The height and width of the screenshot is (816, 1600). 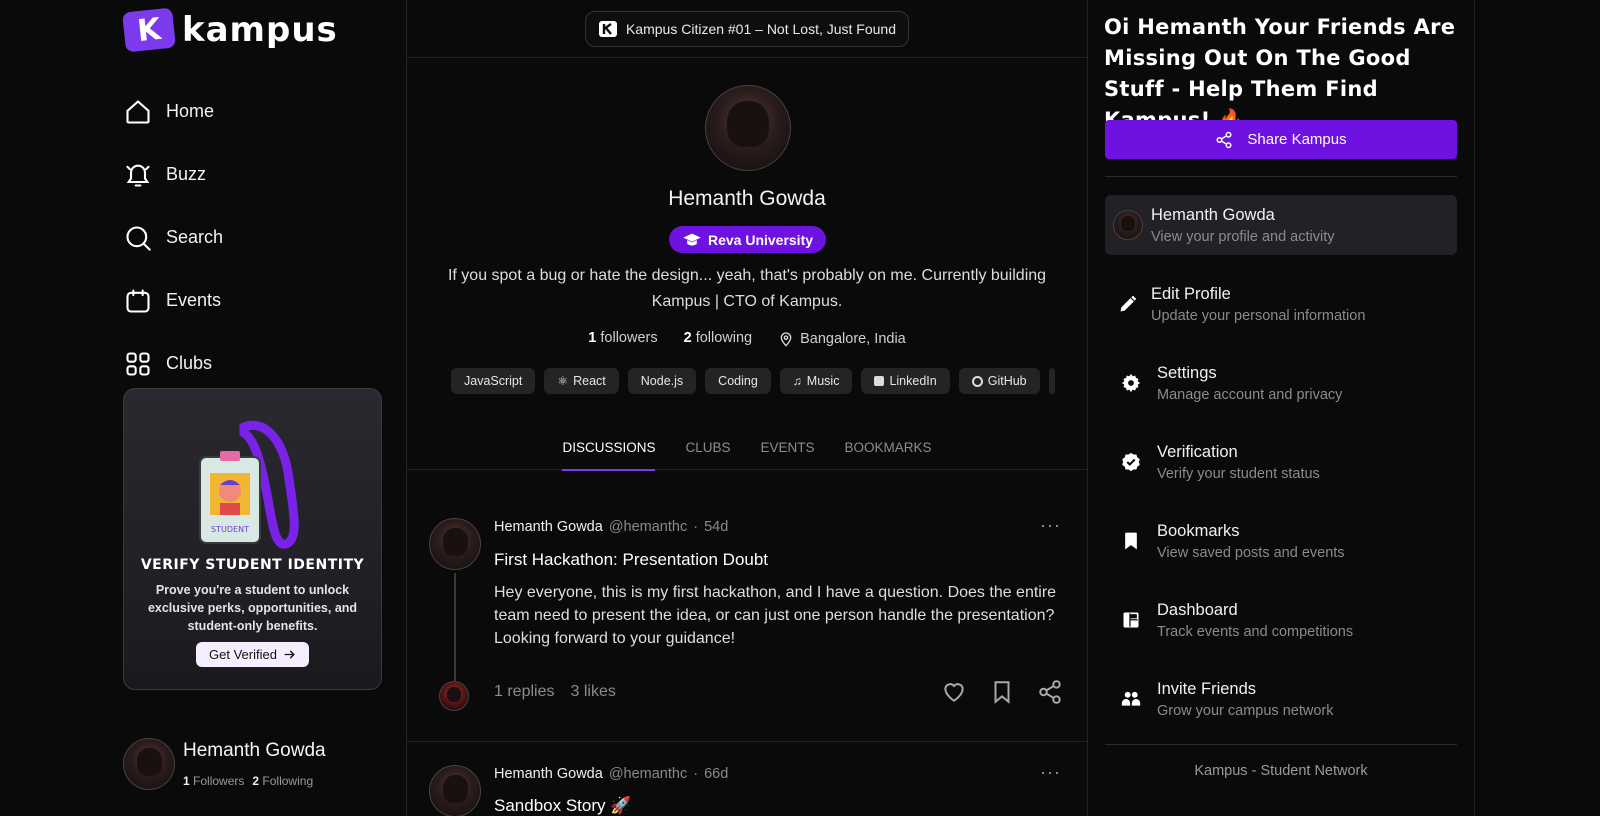 What do you see at coordinates (282, 781) in the screenshot?
I see `sidebar-following: 2 Following` at bounding box center [282, 781].